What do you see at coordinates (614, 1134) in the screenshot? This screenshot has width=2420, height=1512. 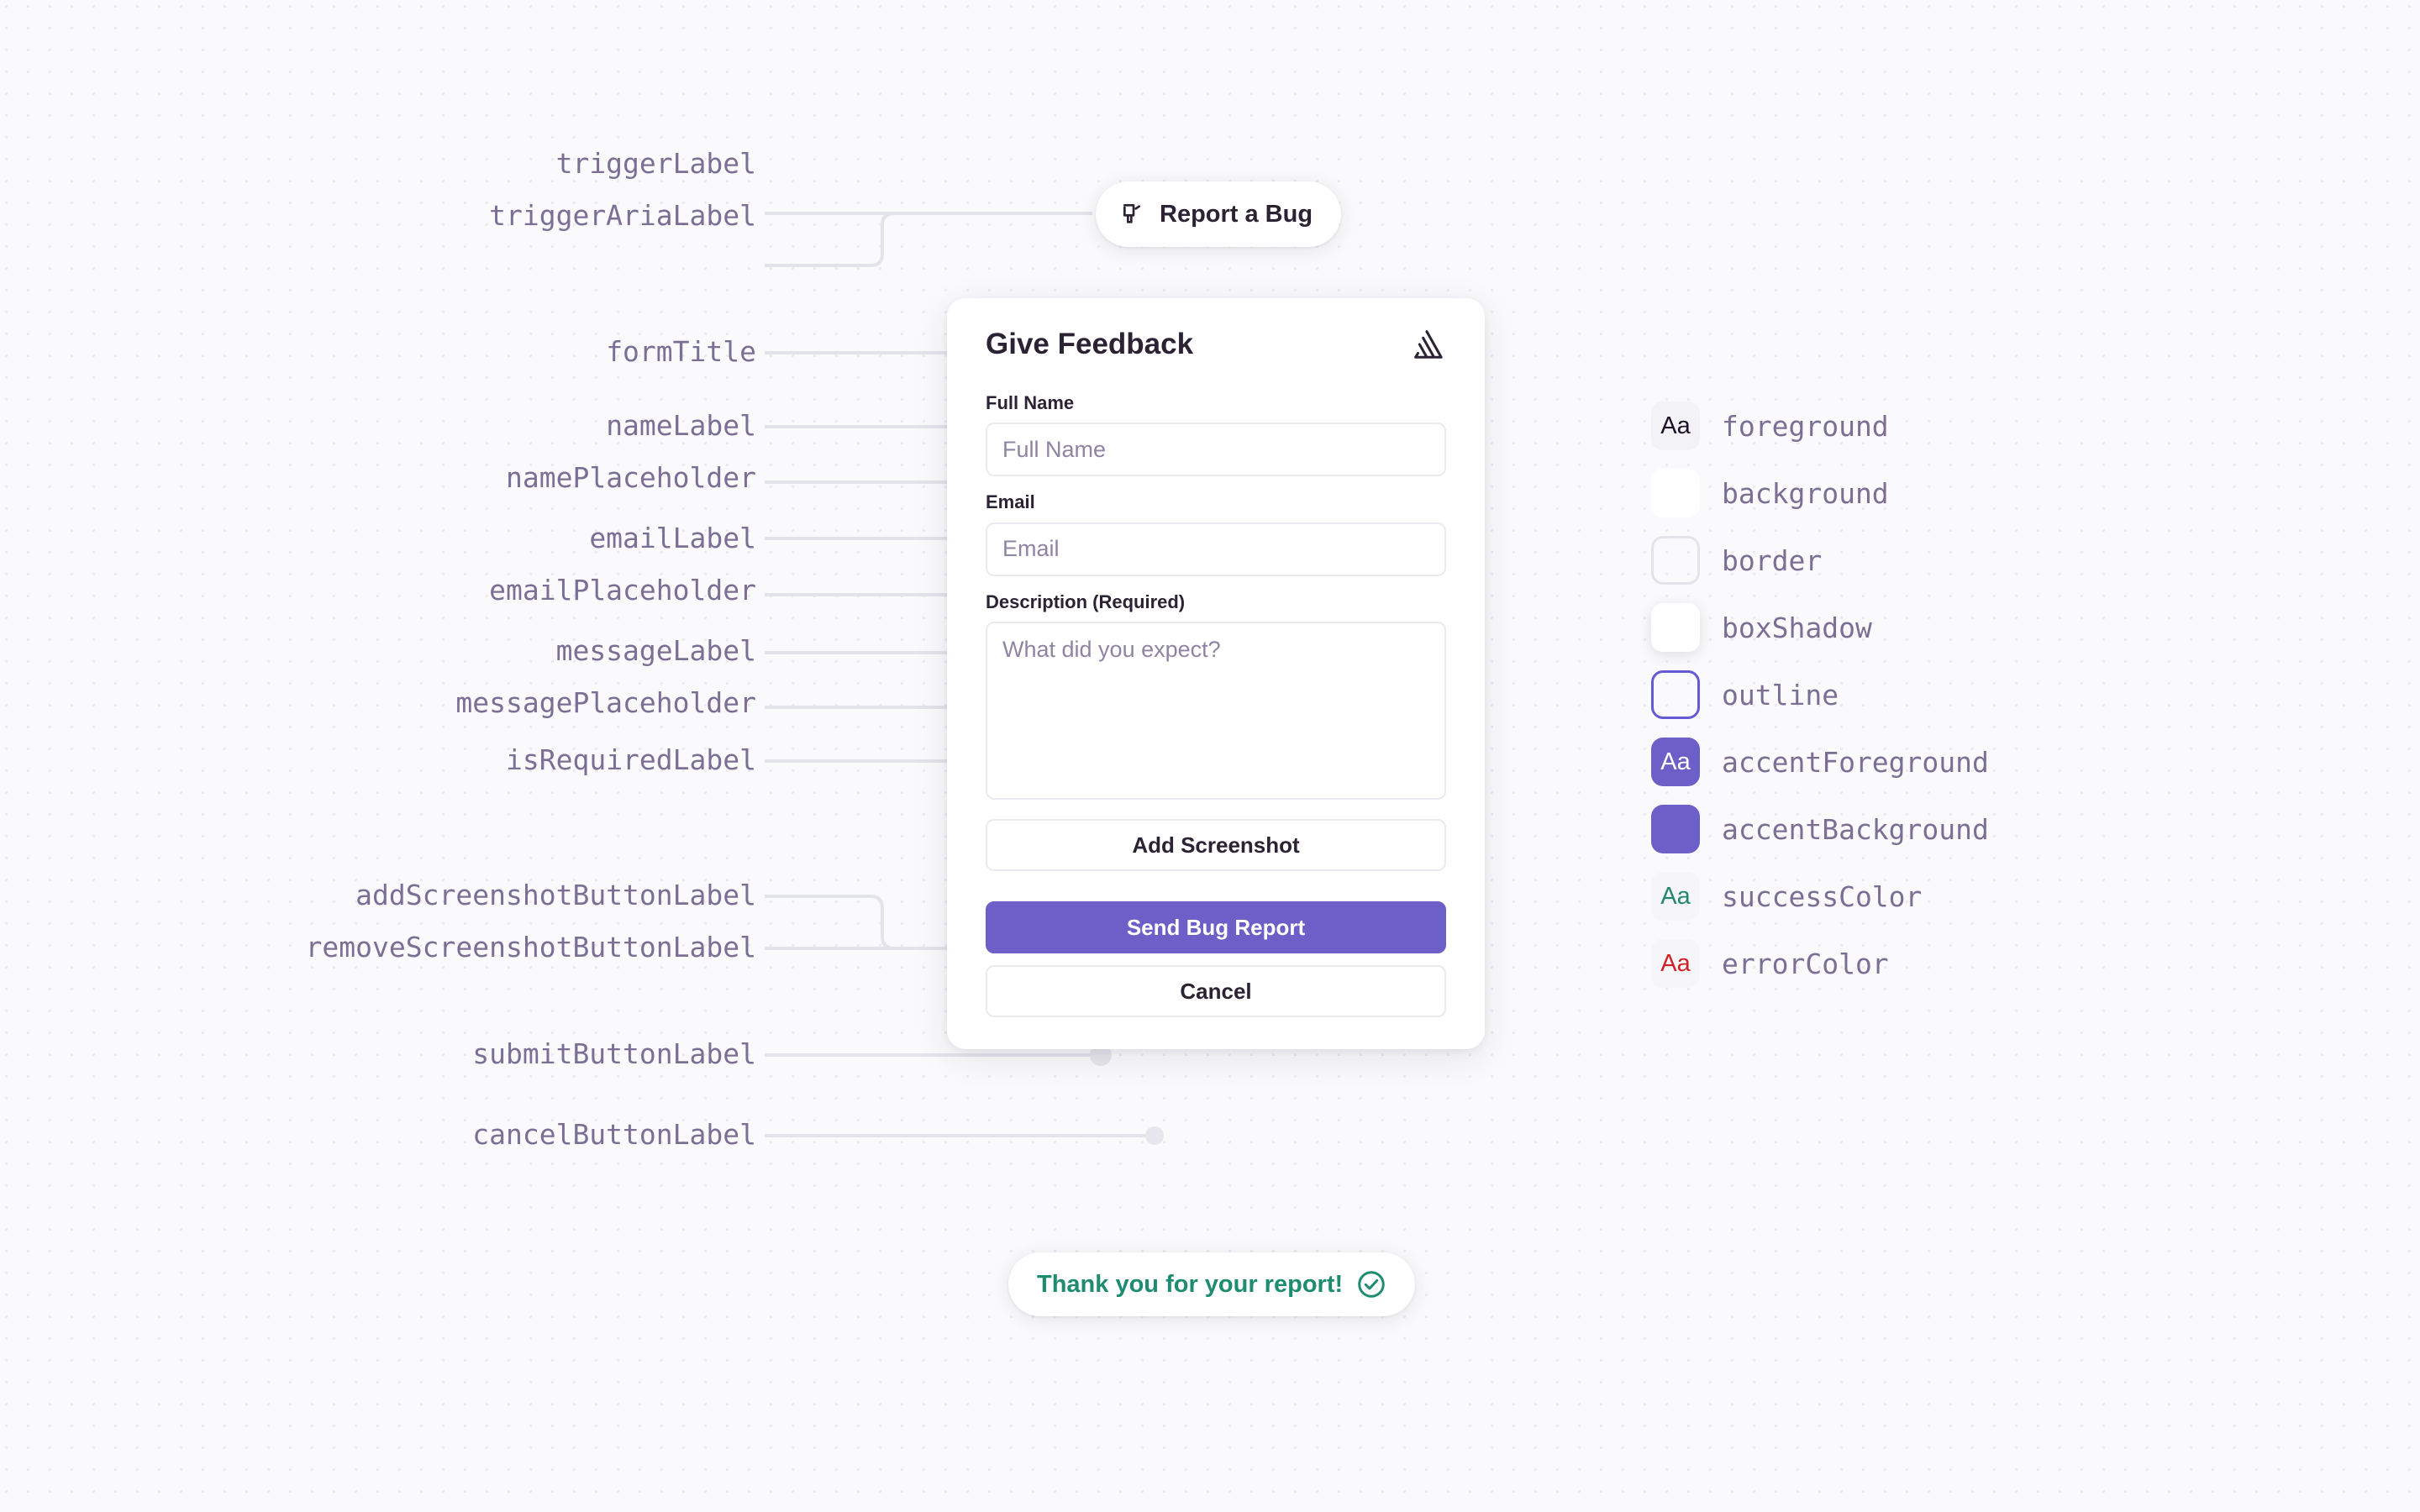 I see `annotation-cancelButtonLabel: cancelButtonLabel` at bounding box center [614, 1134].